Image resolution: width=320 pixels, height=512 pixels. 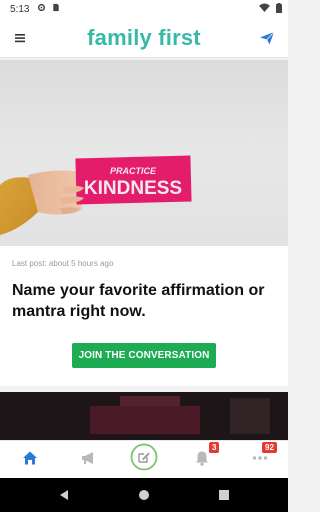 I want to click on more-badge: 92, so click(x=269, y=447).